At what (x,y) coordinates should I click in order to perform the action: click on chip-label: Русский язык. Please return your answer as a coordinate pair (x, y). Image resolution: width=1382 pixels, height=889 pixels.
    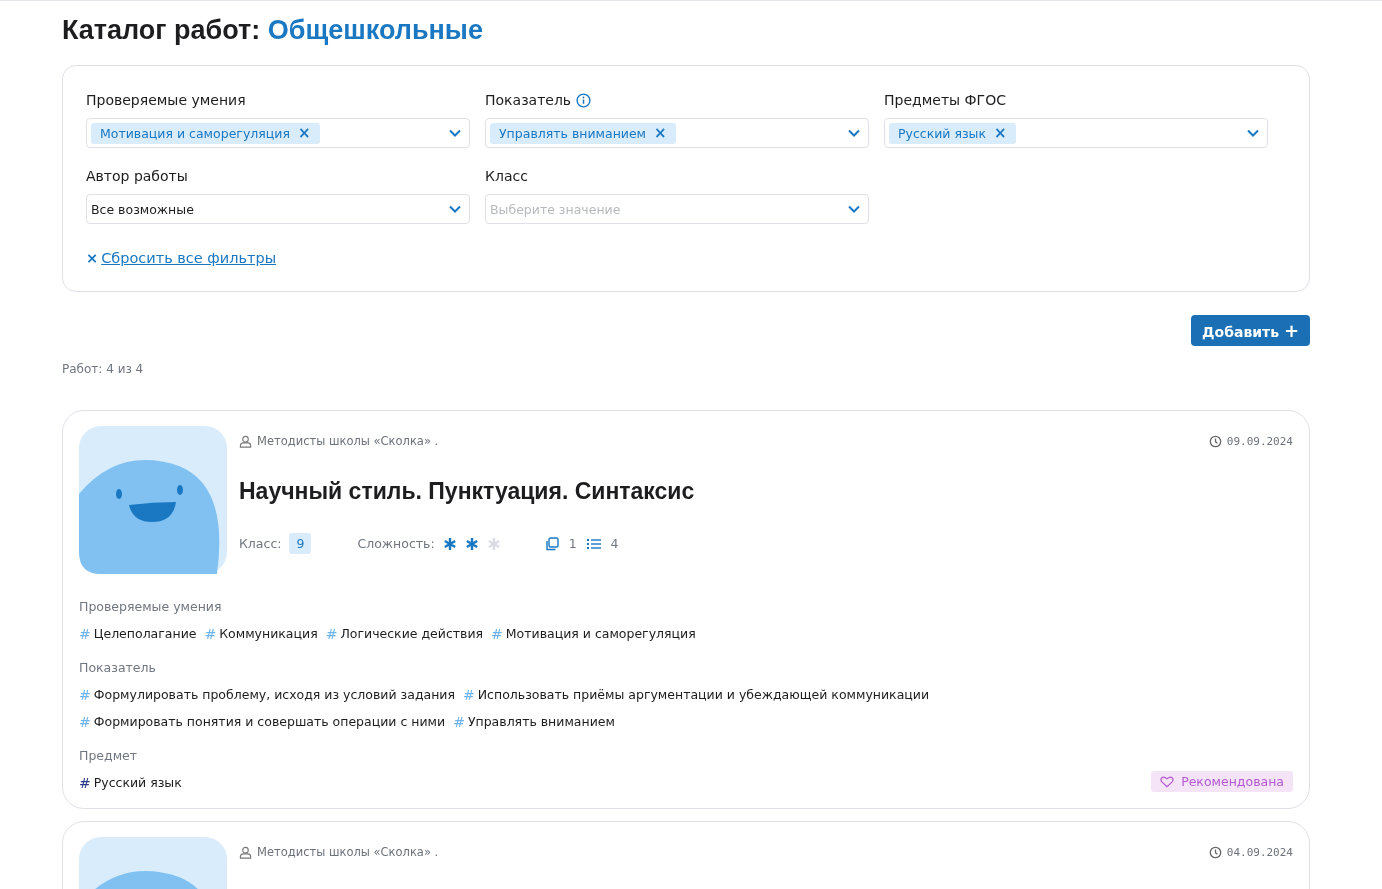
    Looking at the image, I should click on (942, 133).